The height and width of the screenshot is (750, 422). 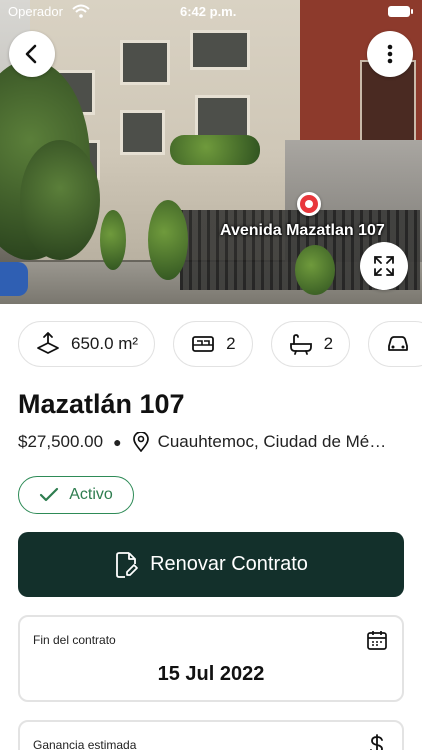 What do you see at coordinates (229, 564) in the screenshot?
I see `renew-contract-label: Renovar Contrato` at bounding box center [229, 564].